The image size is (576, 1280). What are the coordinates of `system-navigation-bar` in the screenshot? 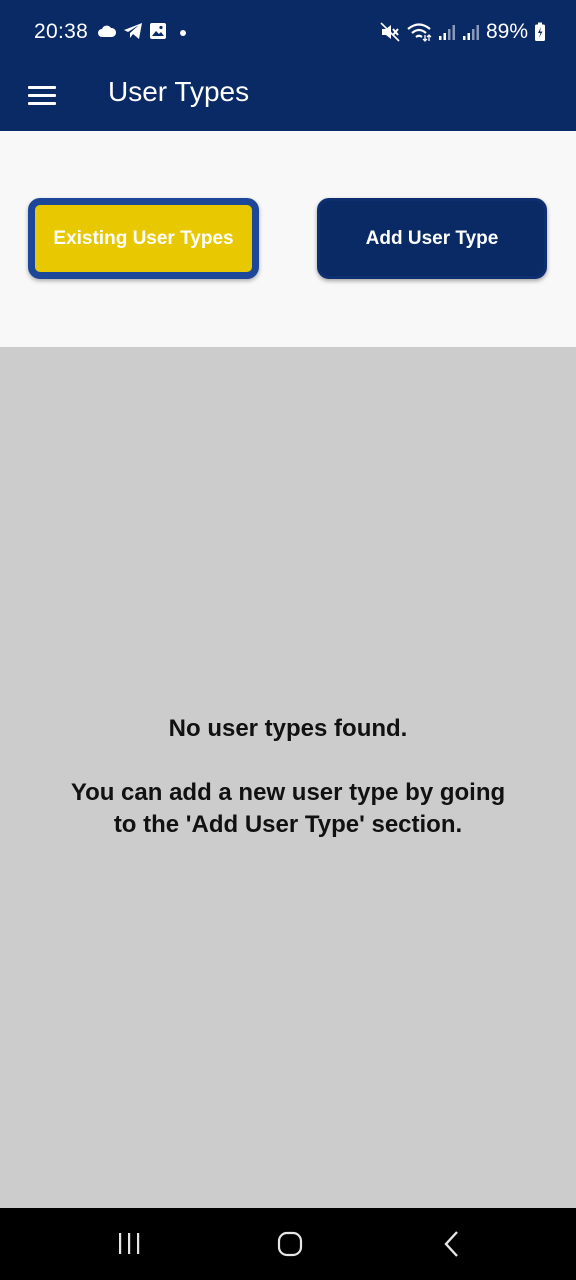 It's located at (288, 1244).